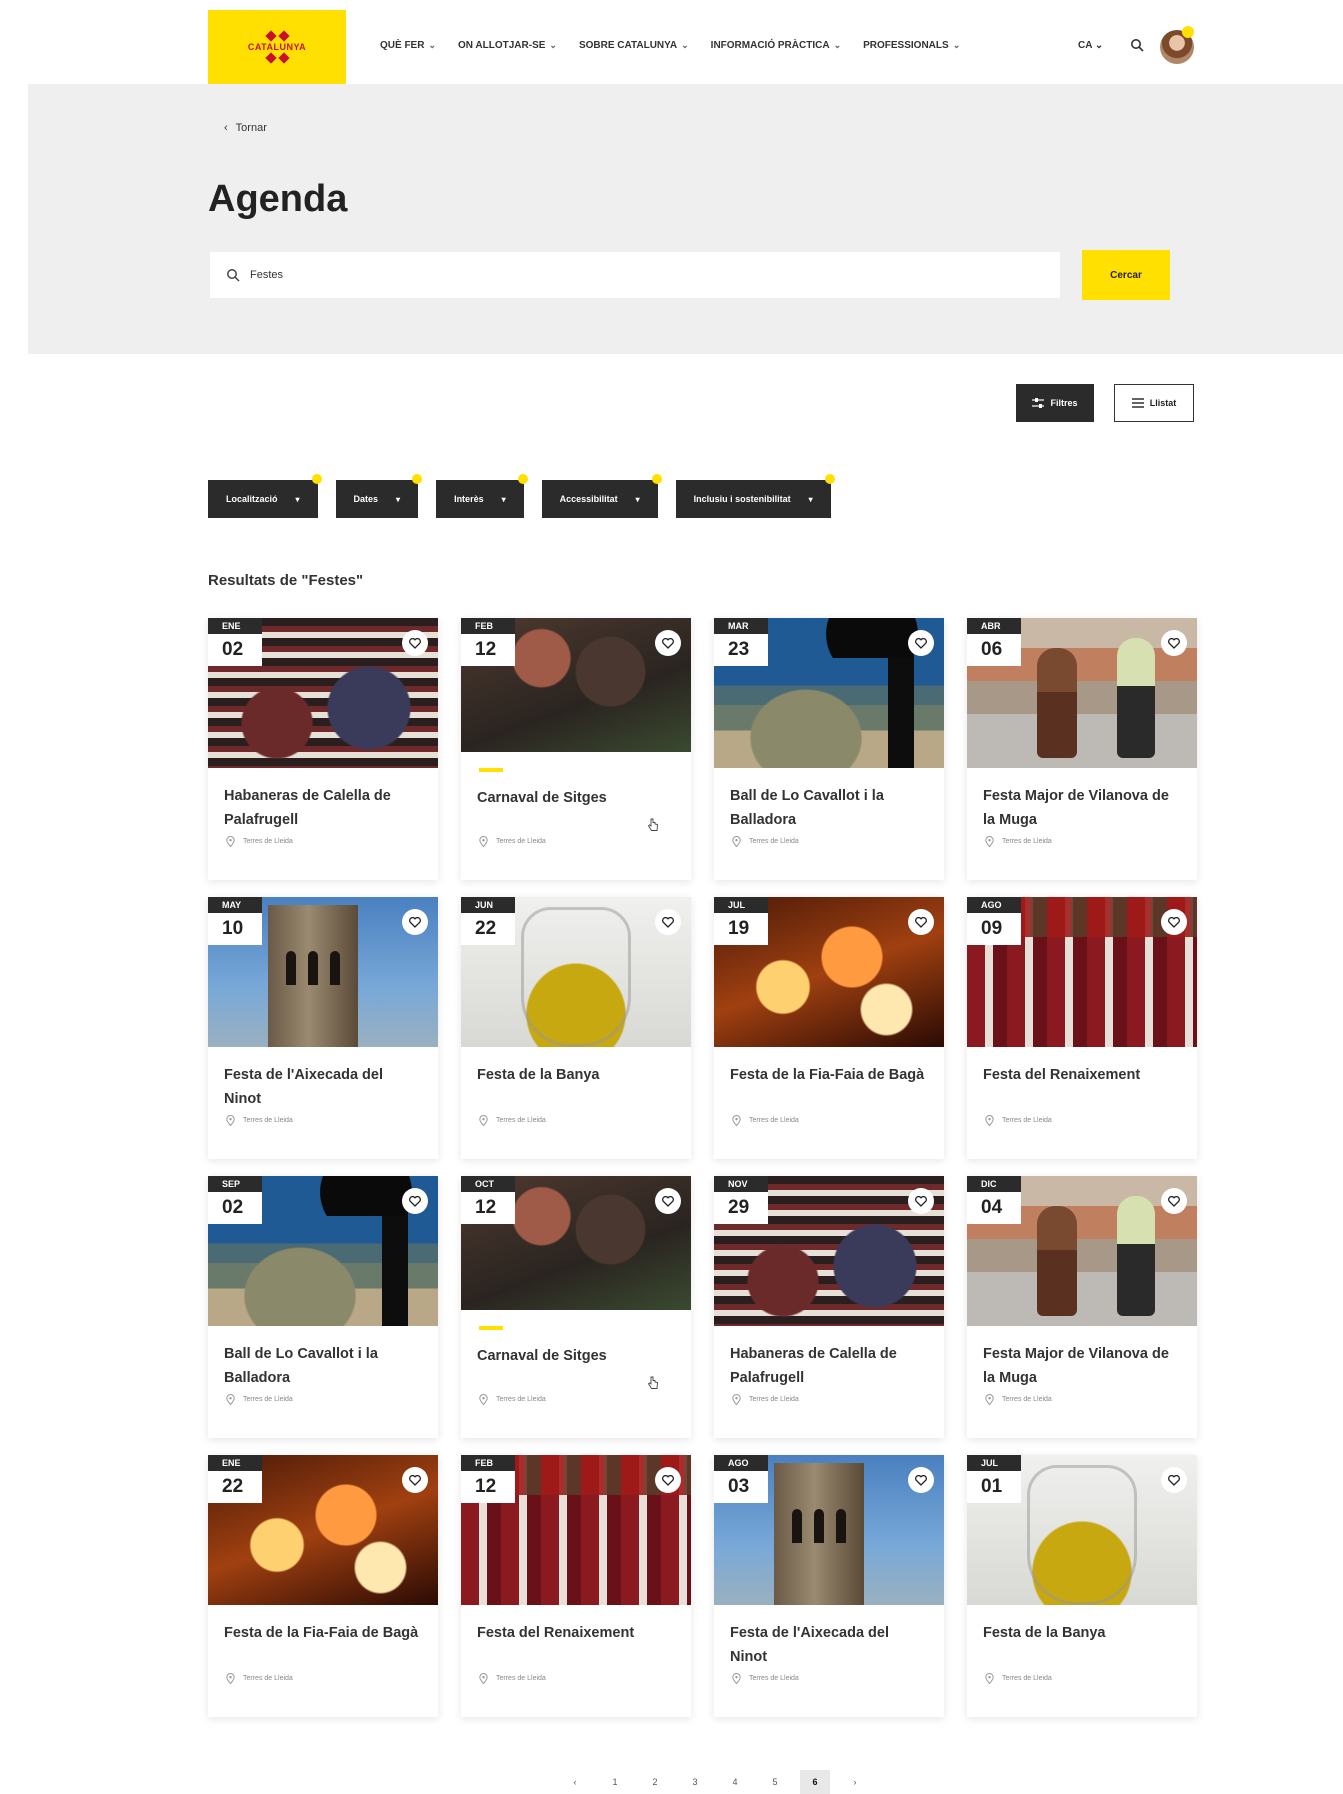 The image size is (1343, 1794). I want to click on pagination-page: 5, so click(775, 1782).